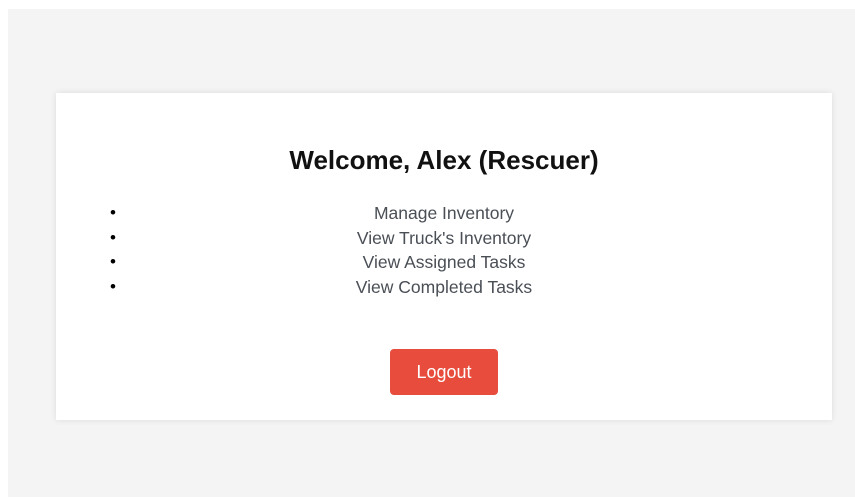 The image size is (855, 497). What do you see at coordinates (444, 372) in the screenshot?
I see `logout-button: Logout` at bounding box center [444, 372].